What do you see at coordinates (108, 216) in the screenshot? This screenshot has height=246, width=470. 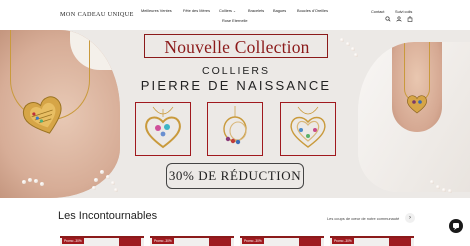 I see `section-title: Les Incontournables` at bounding box center [108, 216].